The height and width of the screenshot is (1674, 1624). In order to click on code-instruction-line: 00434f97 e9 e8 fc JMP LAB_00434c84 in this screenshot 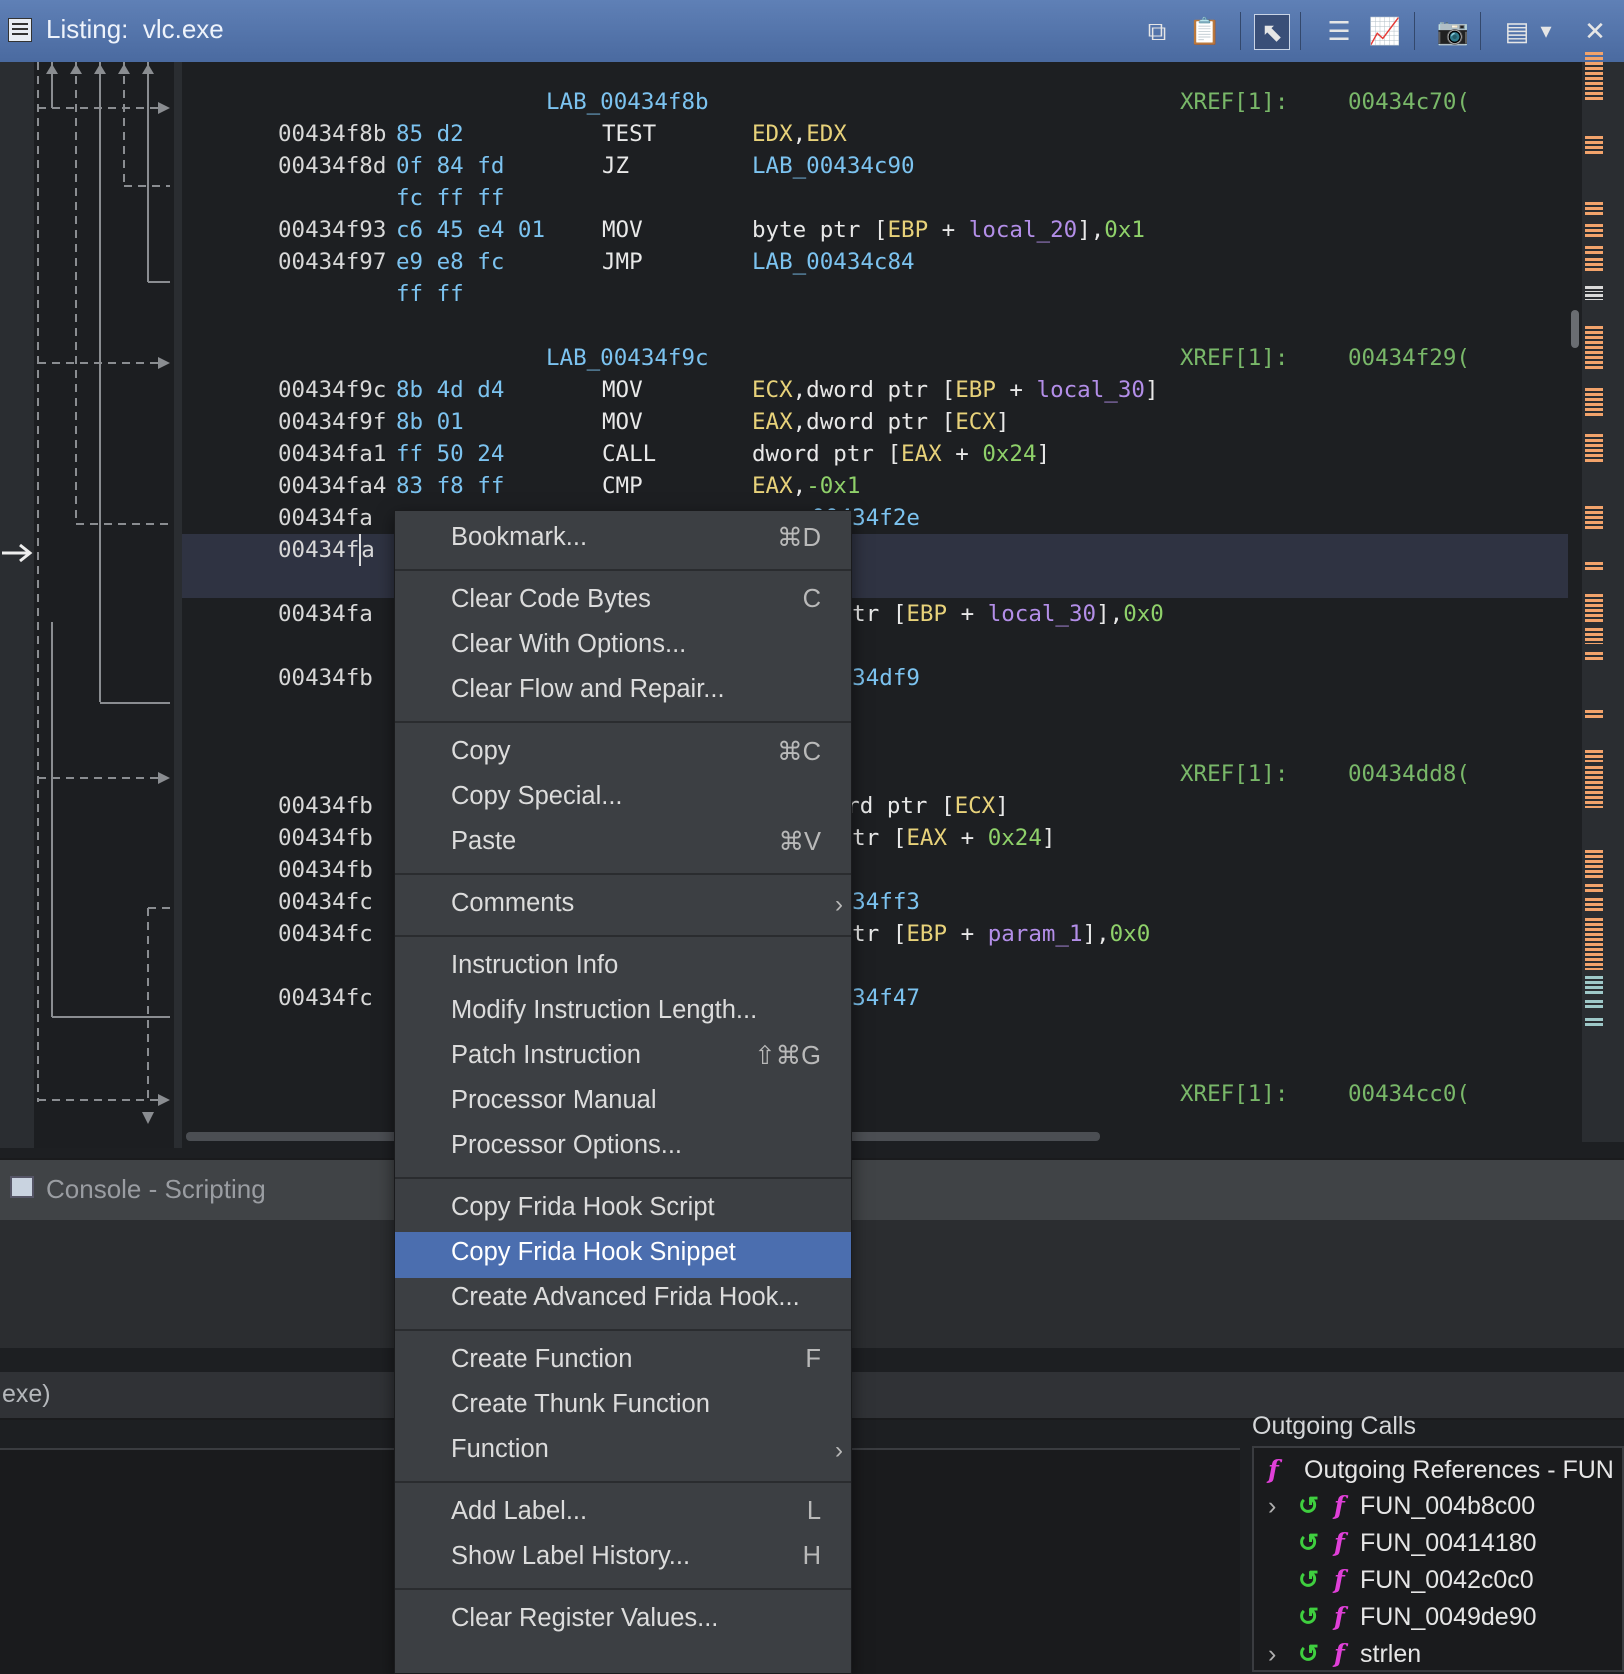, I will do `click(875, 262)`.